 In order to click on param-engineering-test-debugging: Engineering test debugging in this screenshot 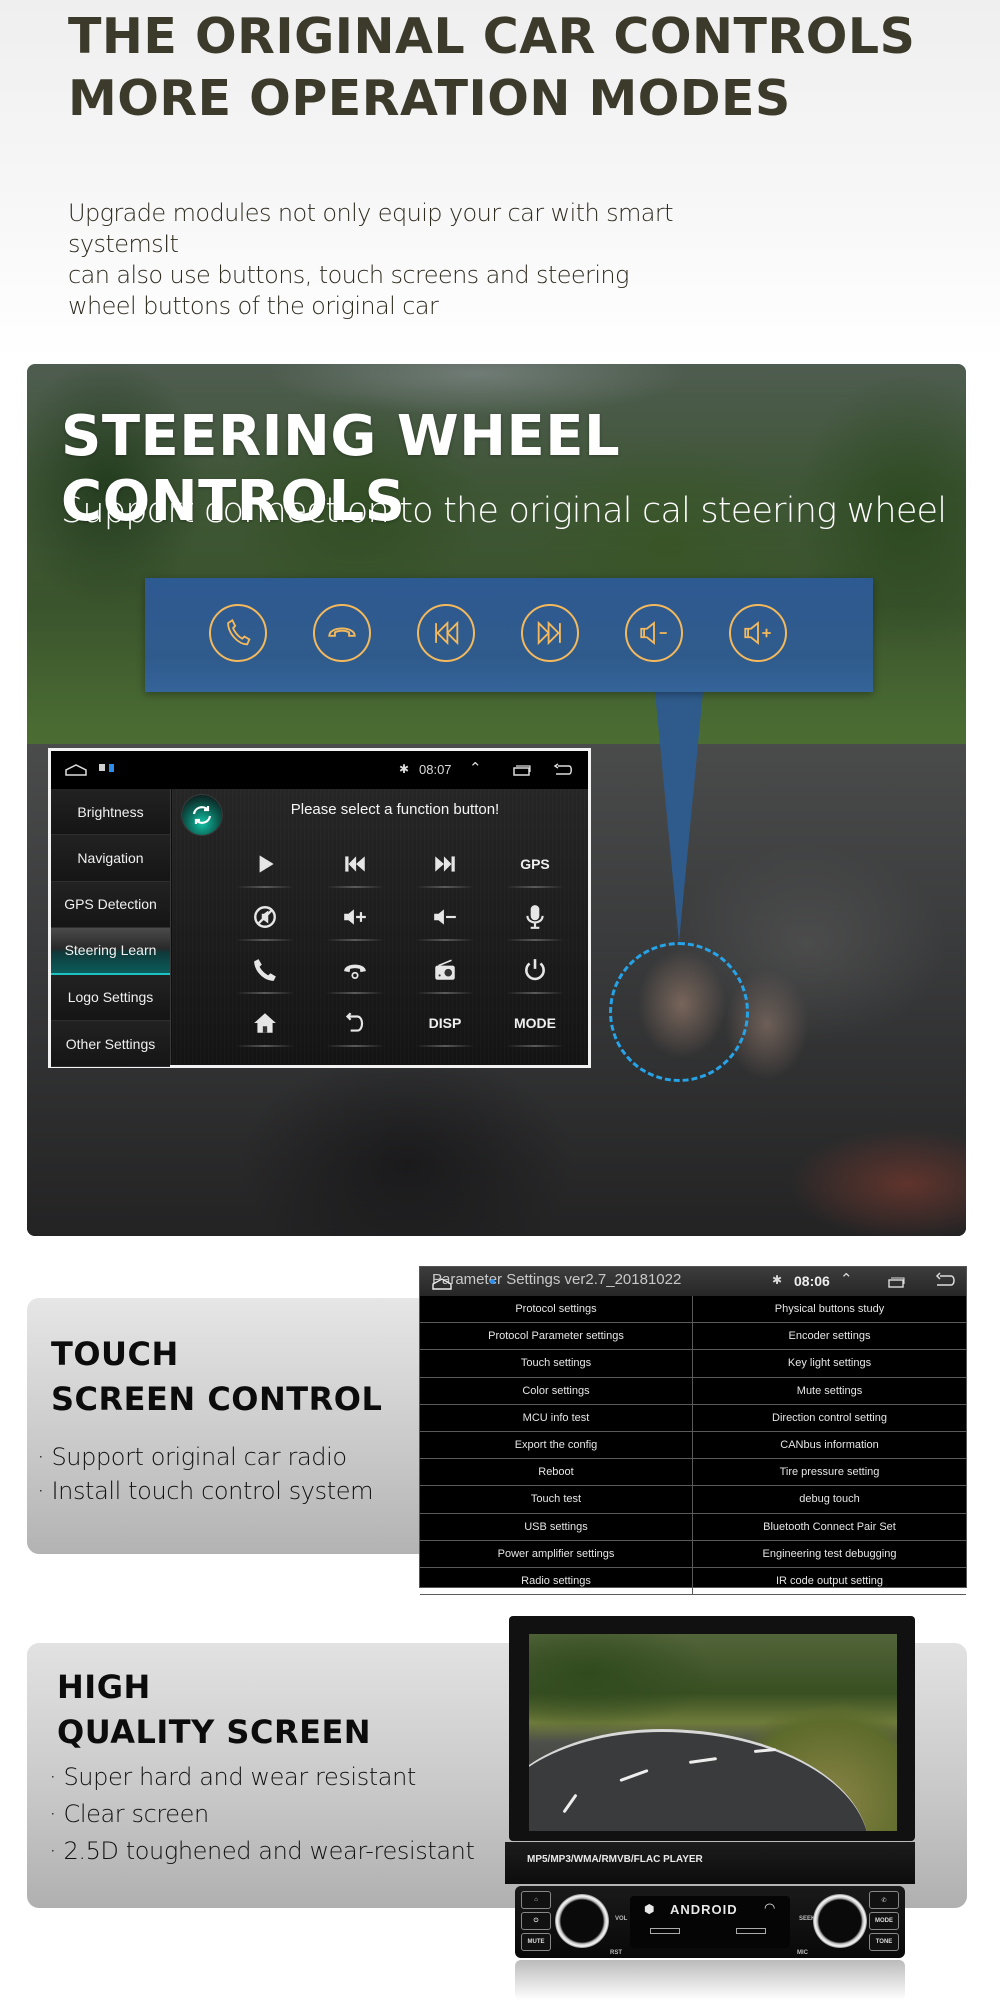, I will do `click(829, 1554)`.